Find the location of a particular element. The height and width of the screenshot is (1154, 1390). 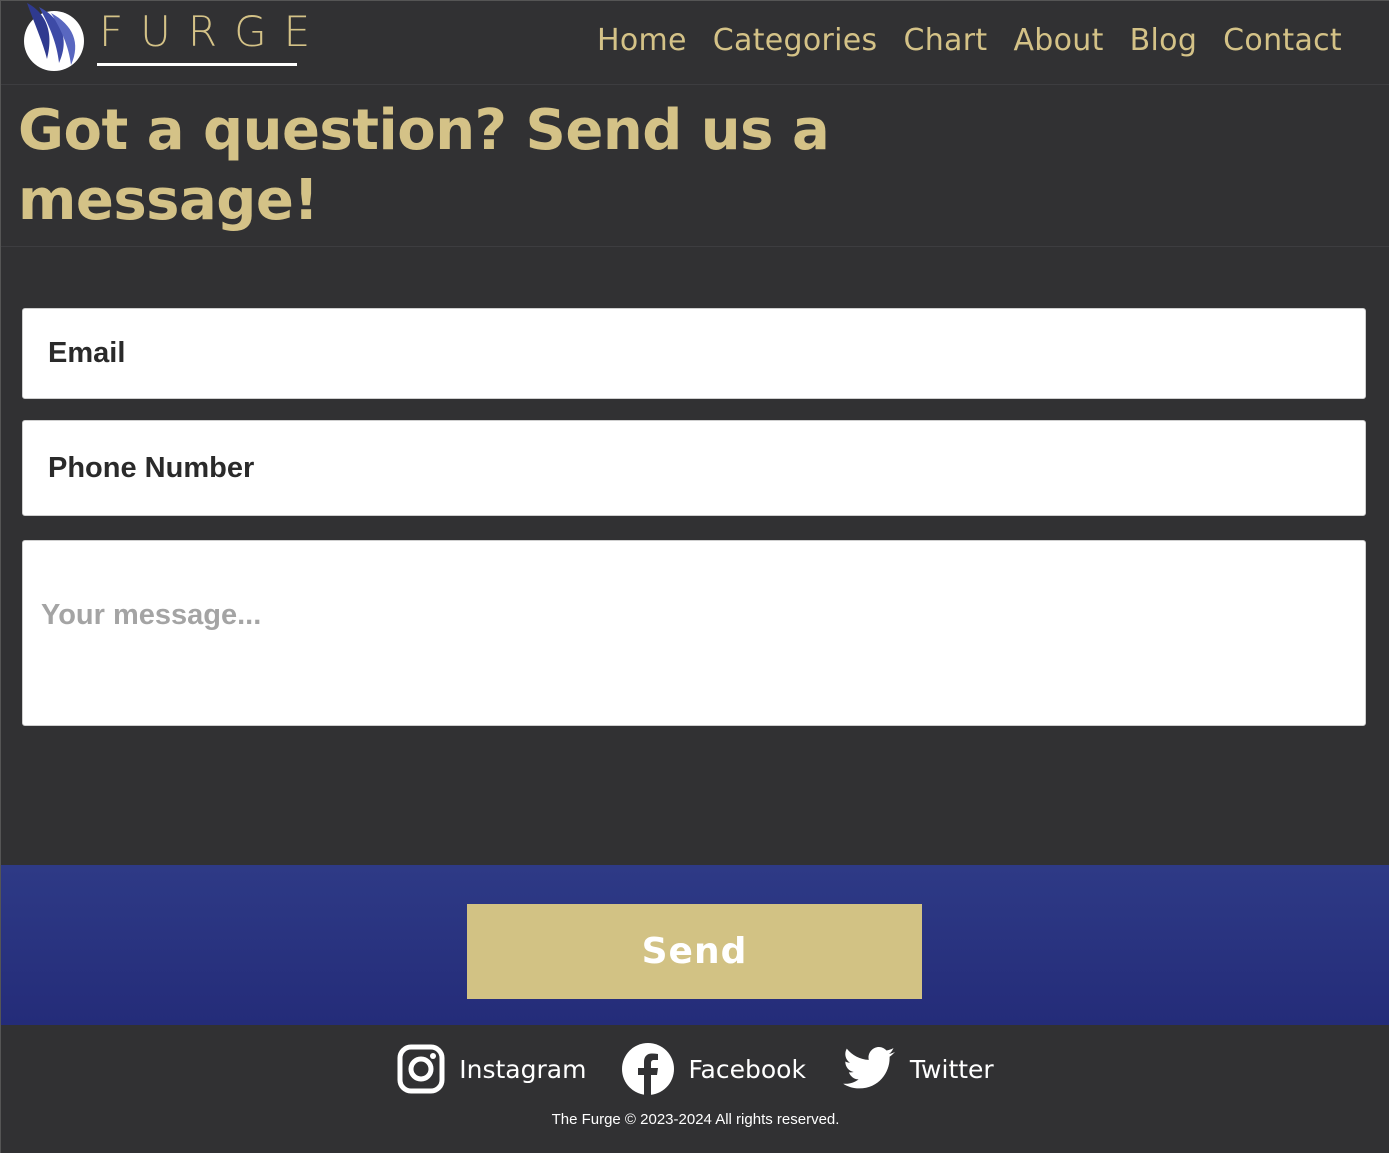

nav-about: About is located at coordinates (1058, 40).